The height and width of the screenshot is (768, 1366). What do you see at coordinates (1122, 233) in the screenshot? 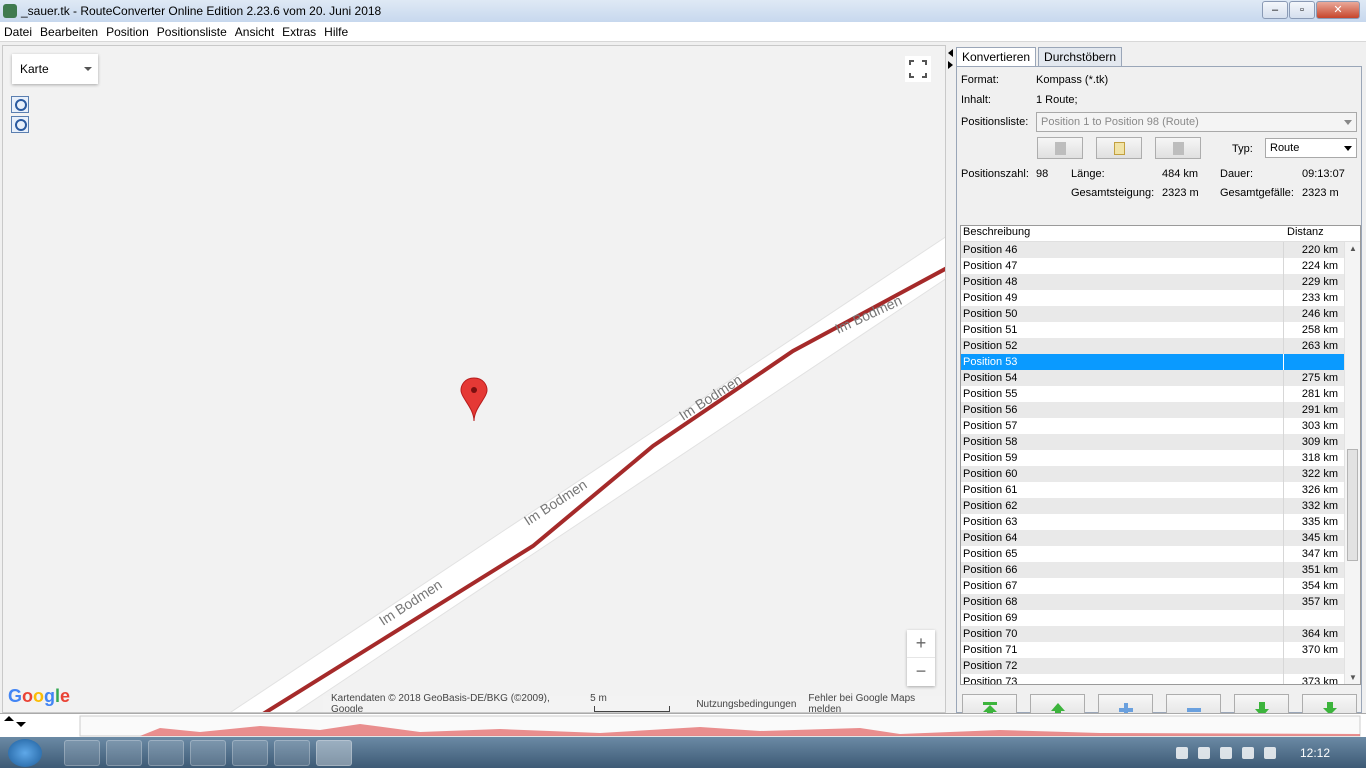
I see `column-header-description: Beschreibung` at bounding box center [1122, 233].